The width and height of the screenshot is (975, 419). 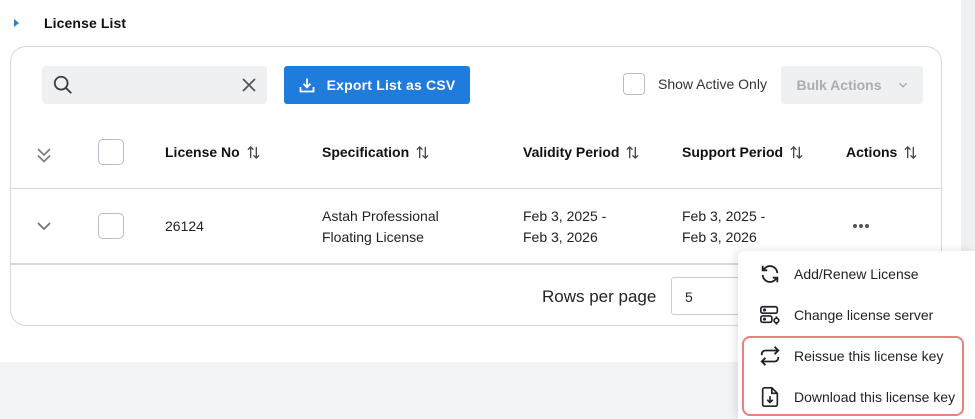 What do you see at coordinates (599, 296) in the screenshot?
I see `rows-per-page-label: Rows per page` at bounding box center [599, 296].